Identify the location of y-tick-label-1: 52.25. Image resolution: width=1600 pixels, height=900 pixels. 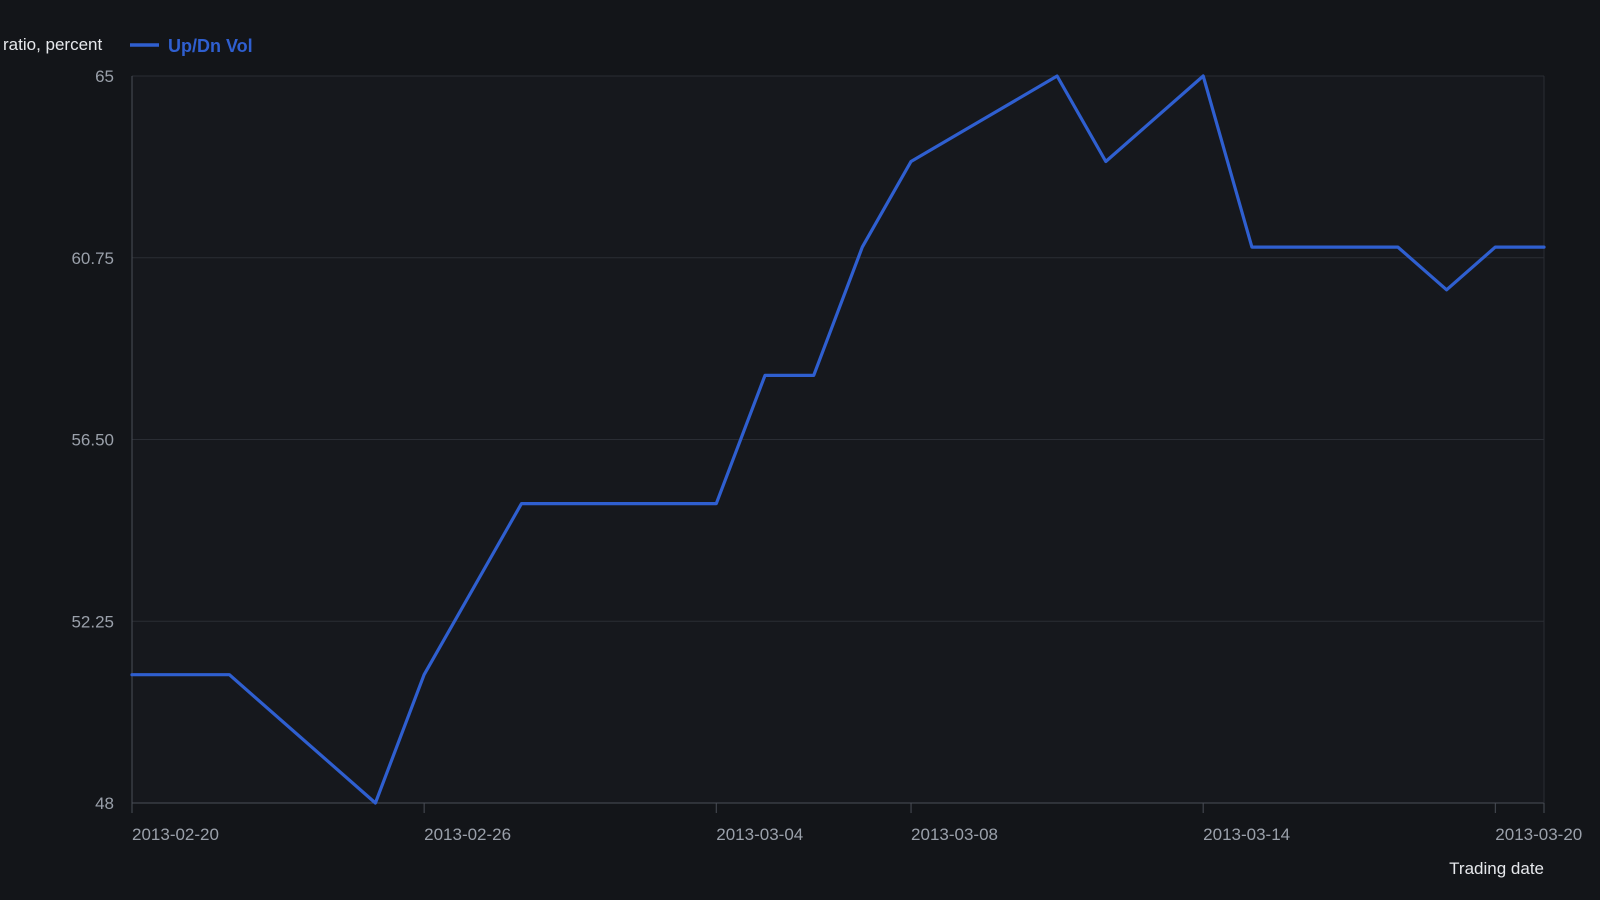
(92, 621).